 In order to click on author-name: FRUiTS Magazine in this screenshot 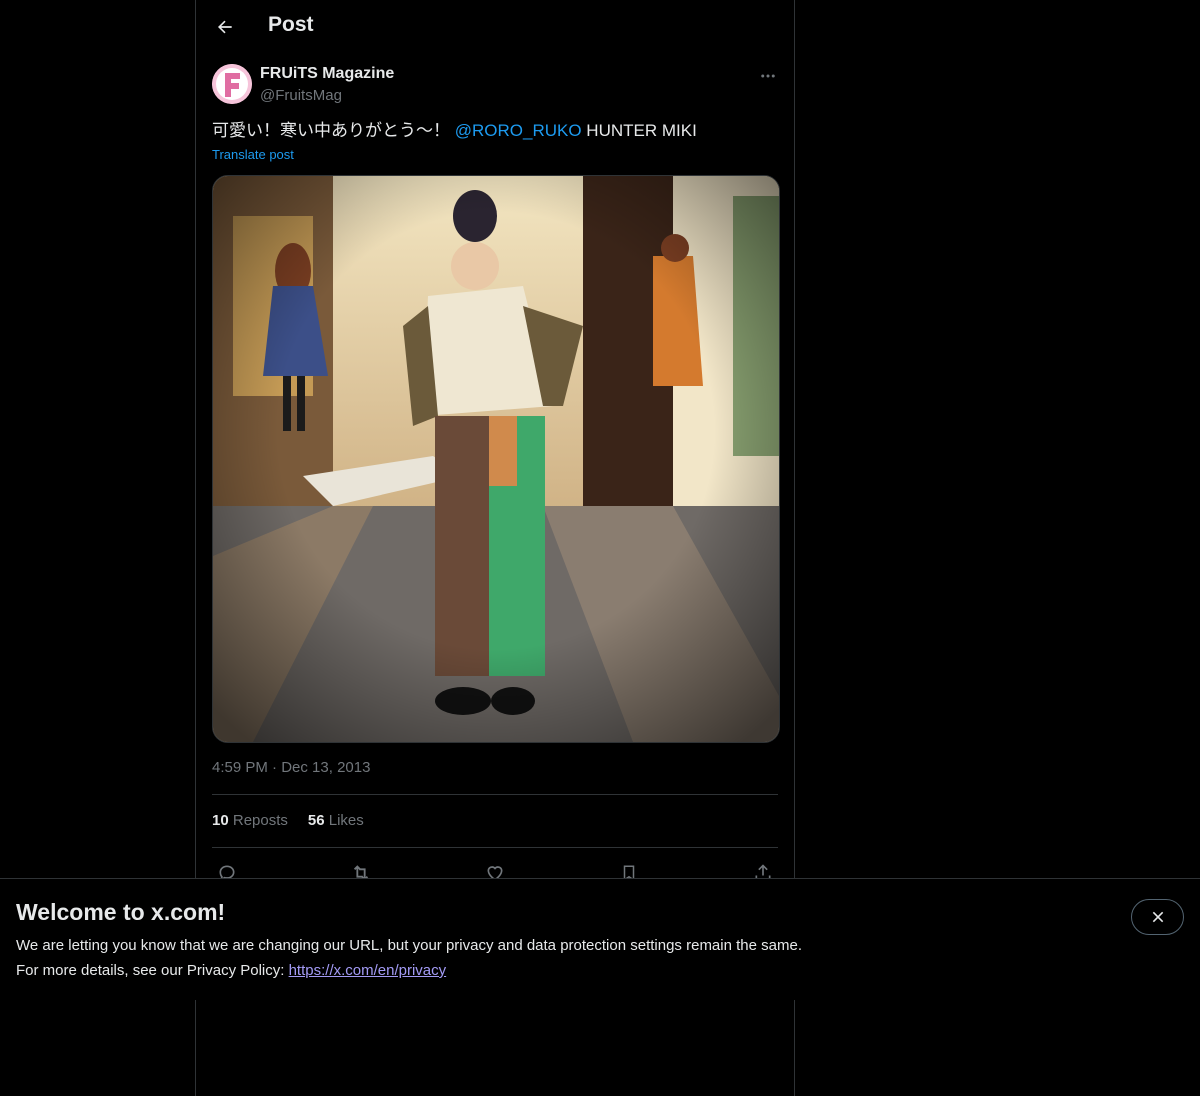, I will do `click(327, 74)`.